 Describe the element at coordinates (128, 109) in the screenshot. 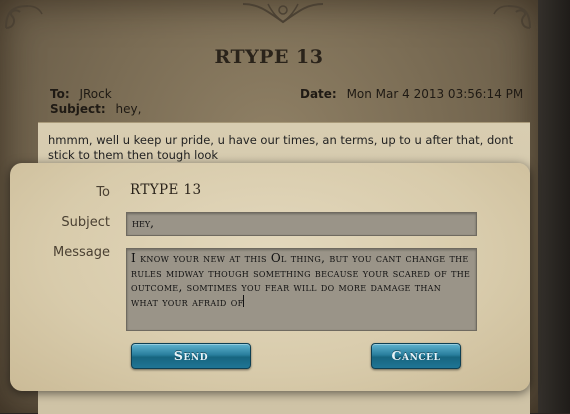

I see `letter-subject-value: hey,` at that location.